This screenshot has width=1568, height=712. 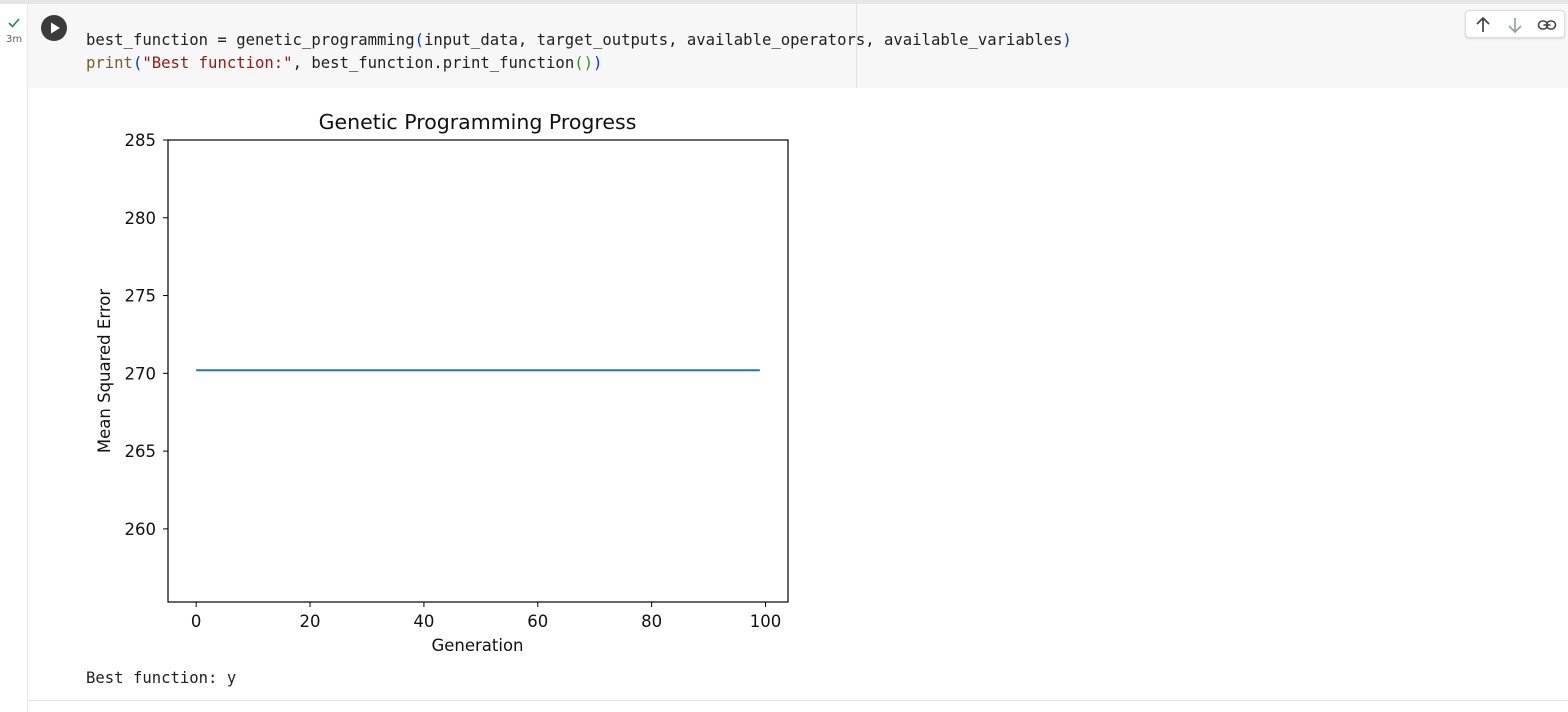 I want to click on output-divider, so click(x=798, y=700).